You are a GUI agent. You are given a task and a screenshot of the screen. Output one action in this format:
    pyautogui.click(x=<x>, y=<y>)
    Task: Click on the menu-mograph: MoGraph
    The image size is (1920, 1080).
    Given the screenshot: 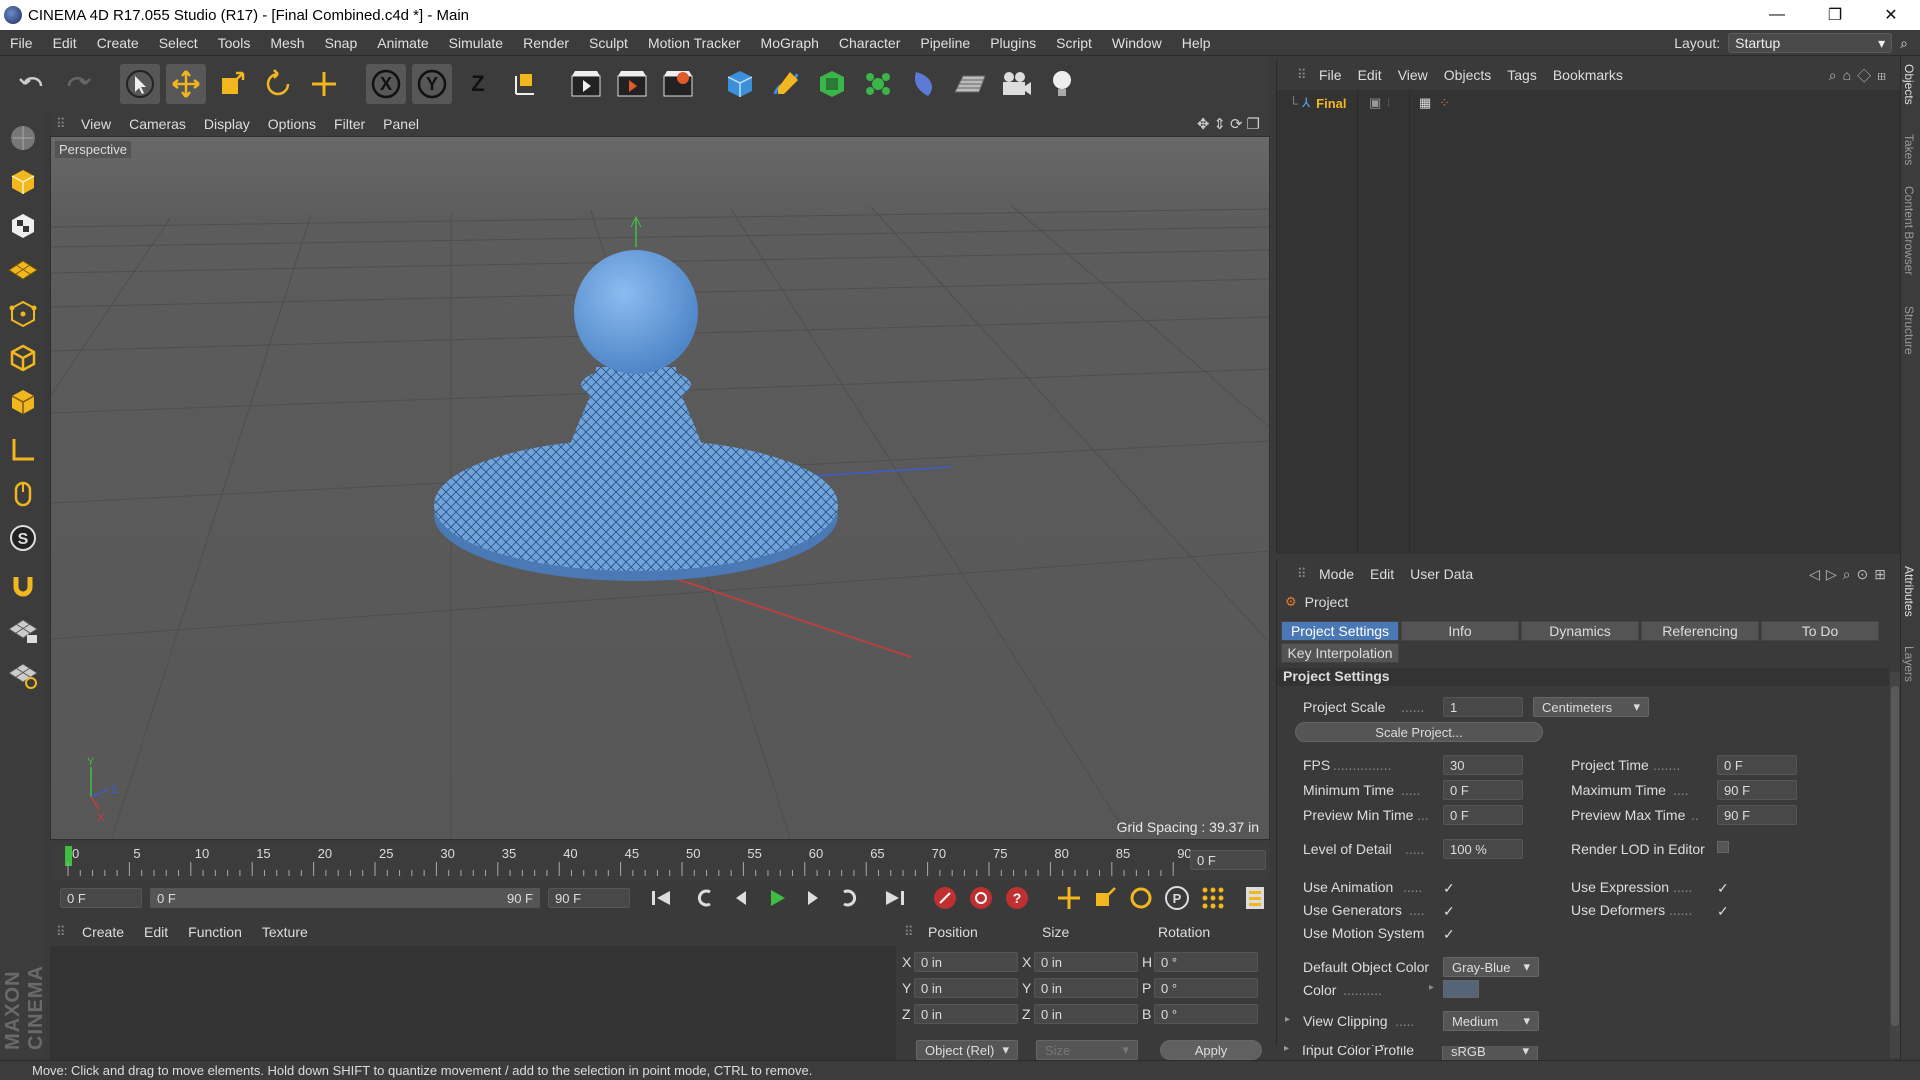 What is the action you would take?
    pyautogui.click(x=790, y=43)
    